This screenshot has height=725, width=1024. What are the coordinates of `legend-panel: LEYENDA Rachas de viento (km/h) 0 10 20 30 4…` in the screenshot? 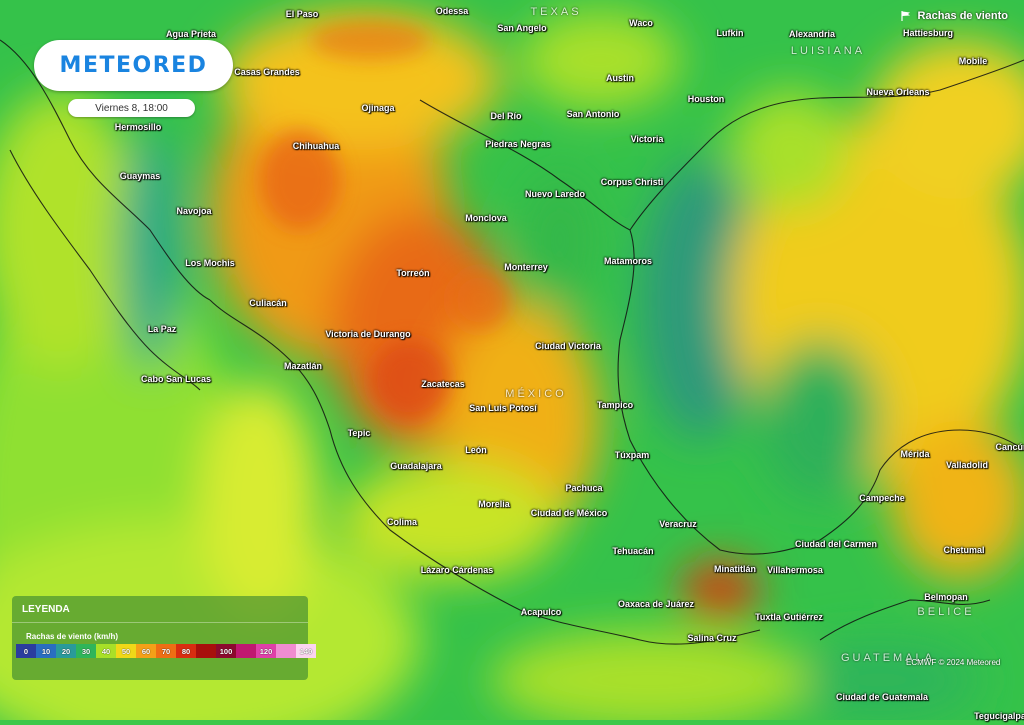 It's located at (164, 638).